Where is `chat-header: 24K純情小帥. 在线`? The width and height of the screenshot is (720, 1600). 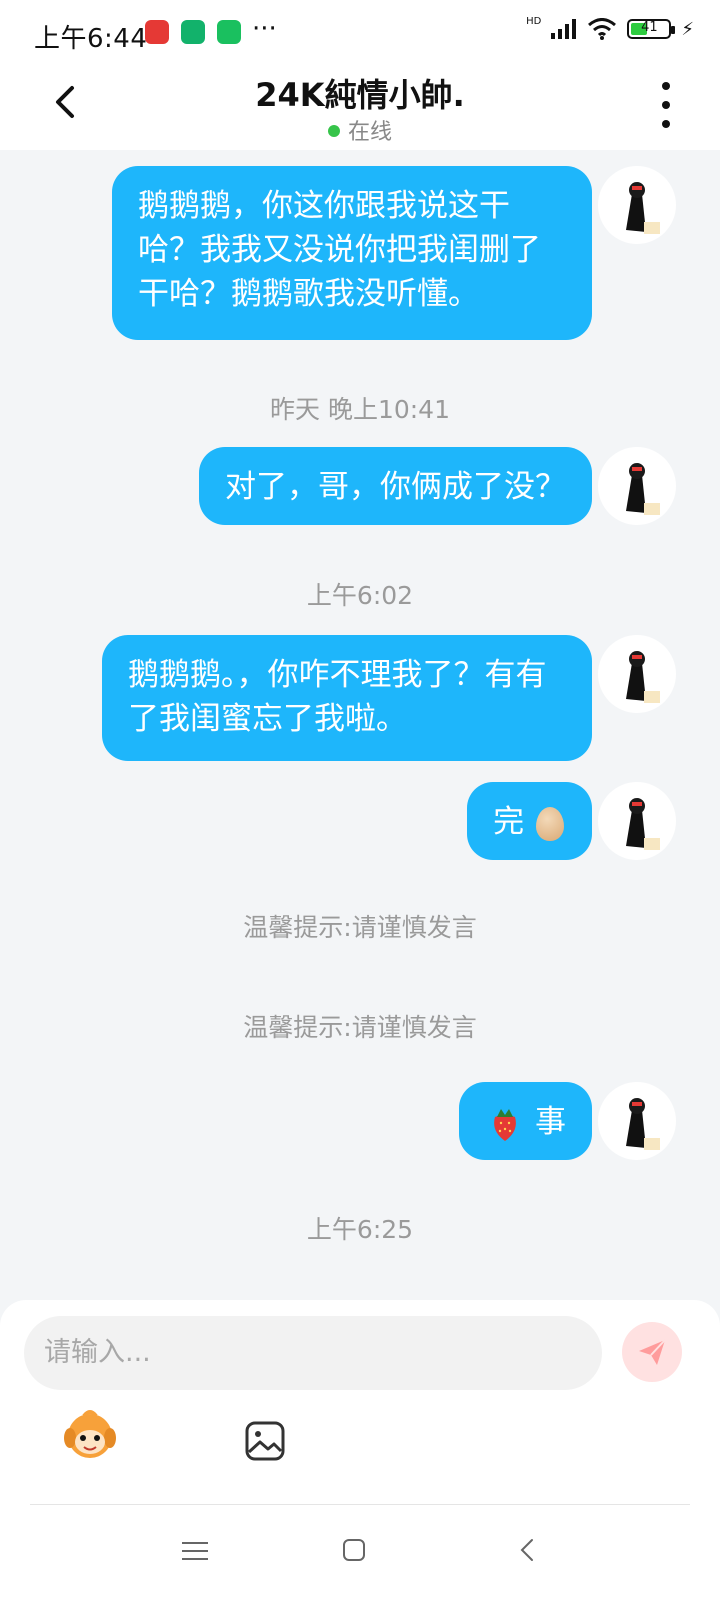
chat-header: 24K純情小帥. 在线 is located at coordinates (360, 107).